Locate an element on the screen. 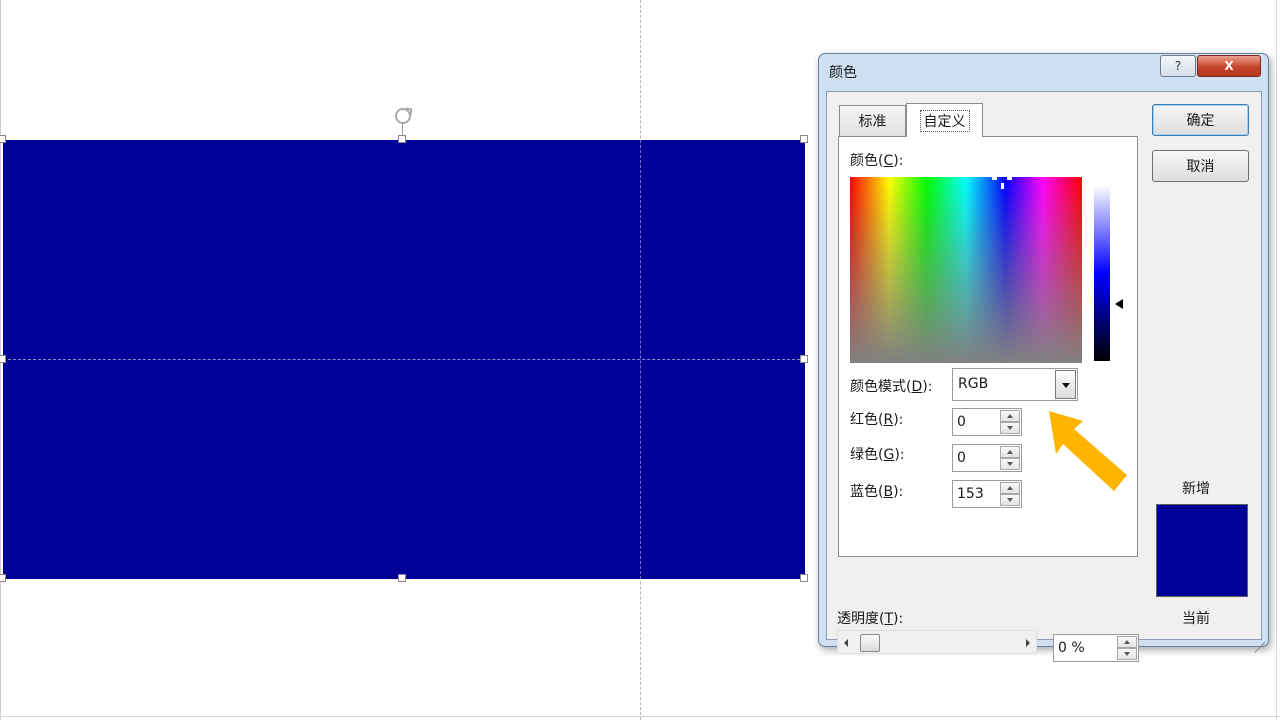 This screenshot has width=1280, height=720. close-button: X is located at coordinates (1229, 66).